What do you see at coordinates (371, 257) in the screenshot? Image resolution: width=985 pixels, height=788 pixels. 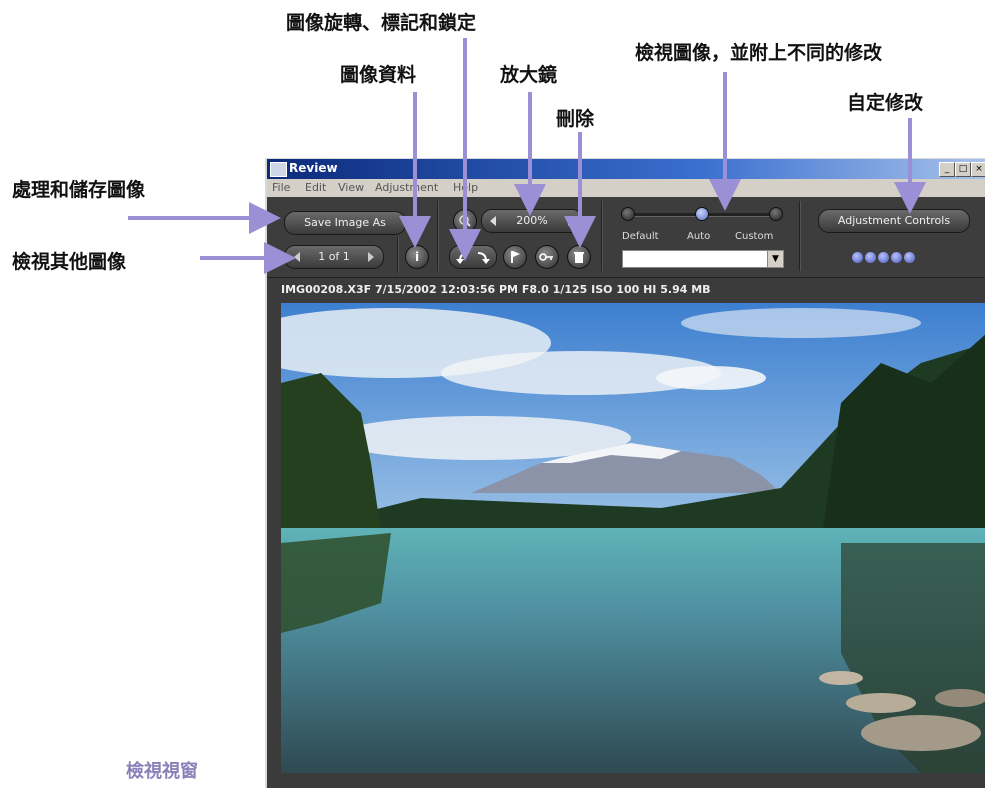 I see `next-image-icon` at bounding box center [371, 257].